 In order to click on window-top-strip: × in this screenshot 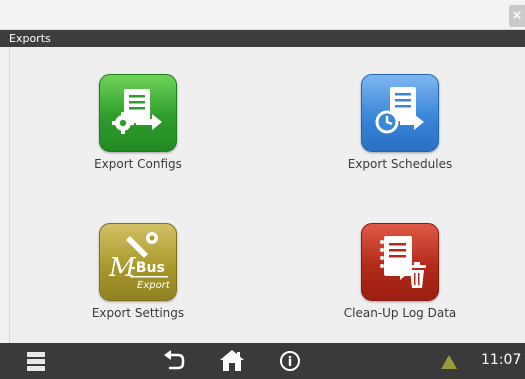, I will do `click(262, 15)`.